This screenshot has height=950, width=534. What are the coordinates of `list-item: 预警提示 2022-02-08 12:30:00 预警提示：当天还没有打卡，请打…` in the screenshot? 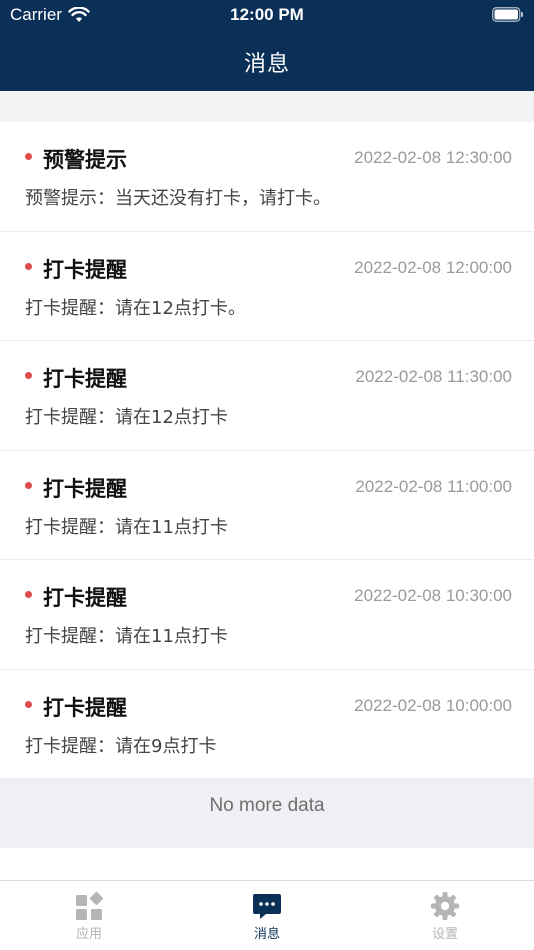 It's located at (267, 177).